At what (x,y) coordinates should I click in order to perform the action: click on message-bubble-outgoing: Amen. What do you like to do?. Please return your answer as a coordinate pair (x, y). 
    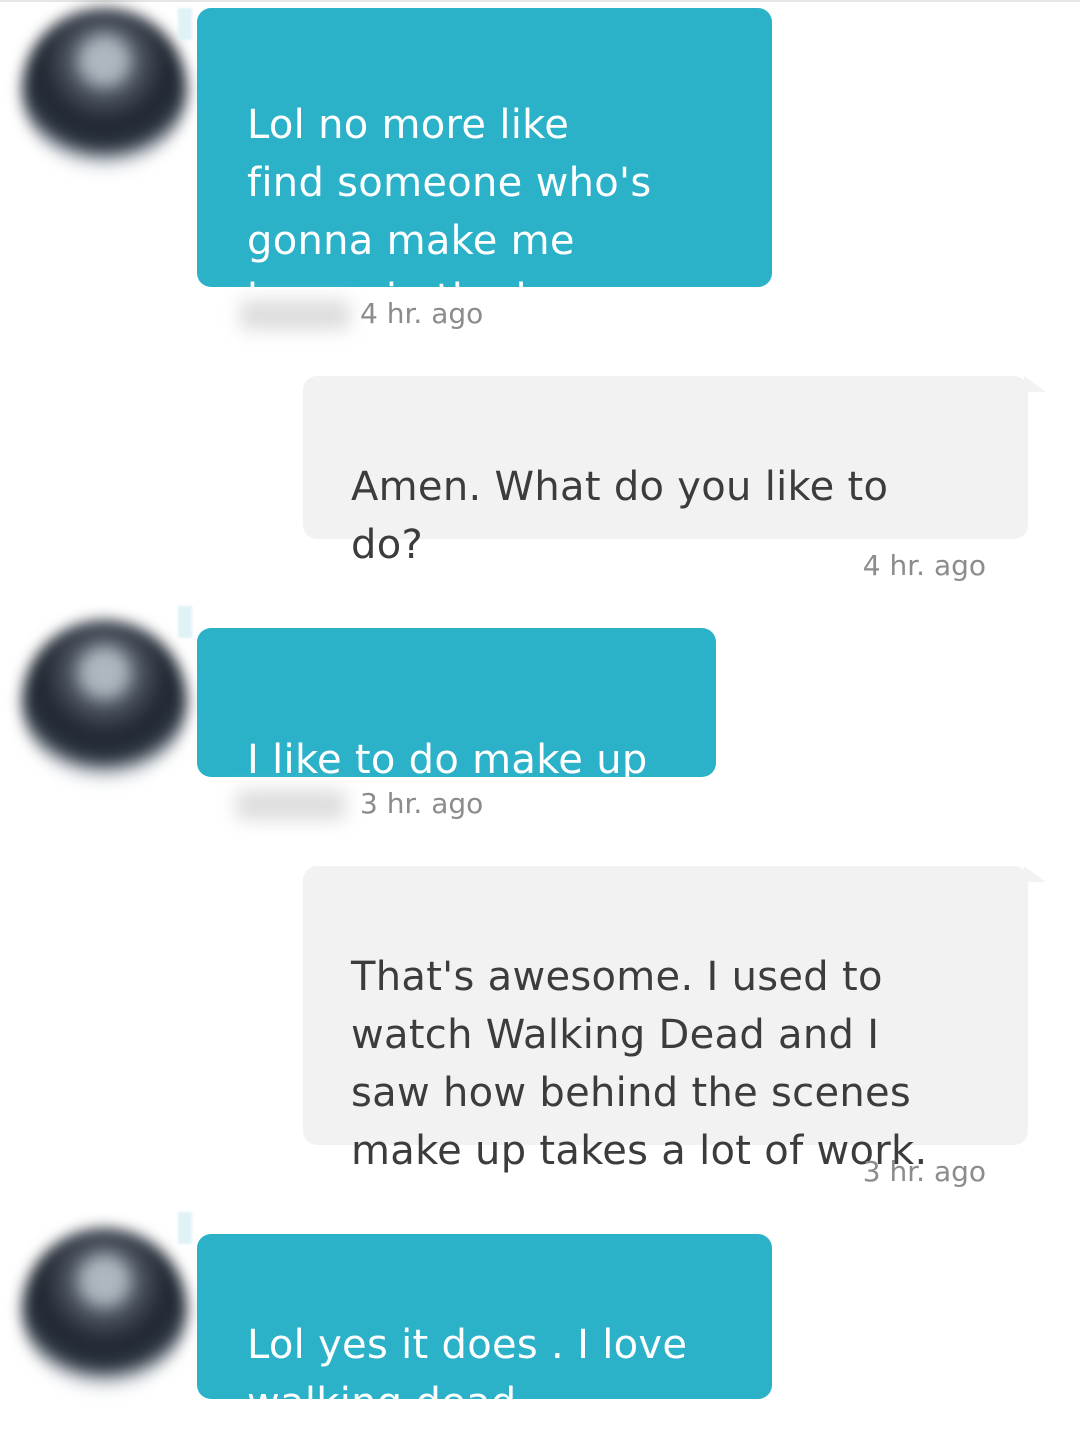
    Looking at the image, I should click on (665, 472).